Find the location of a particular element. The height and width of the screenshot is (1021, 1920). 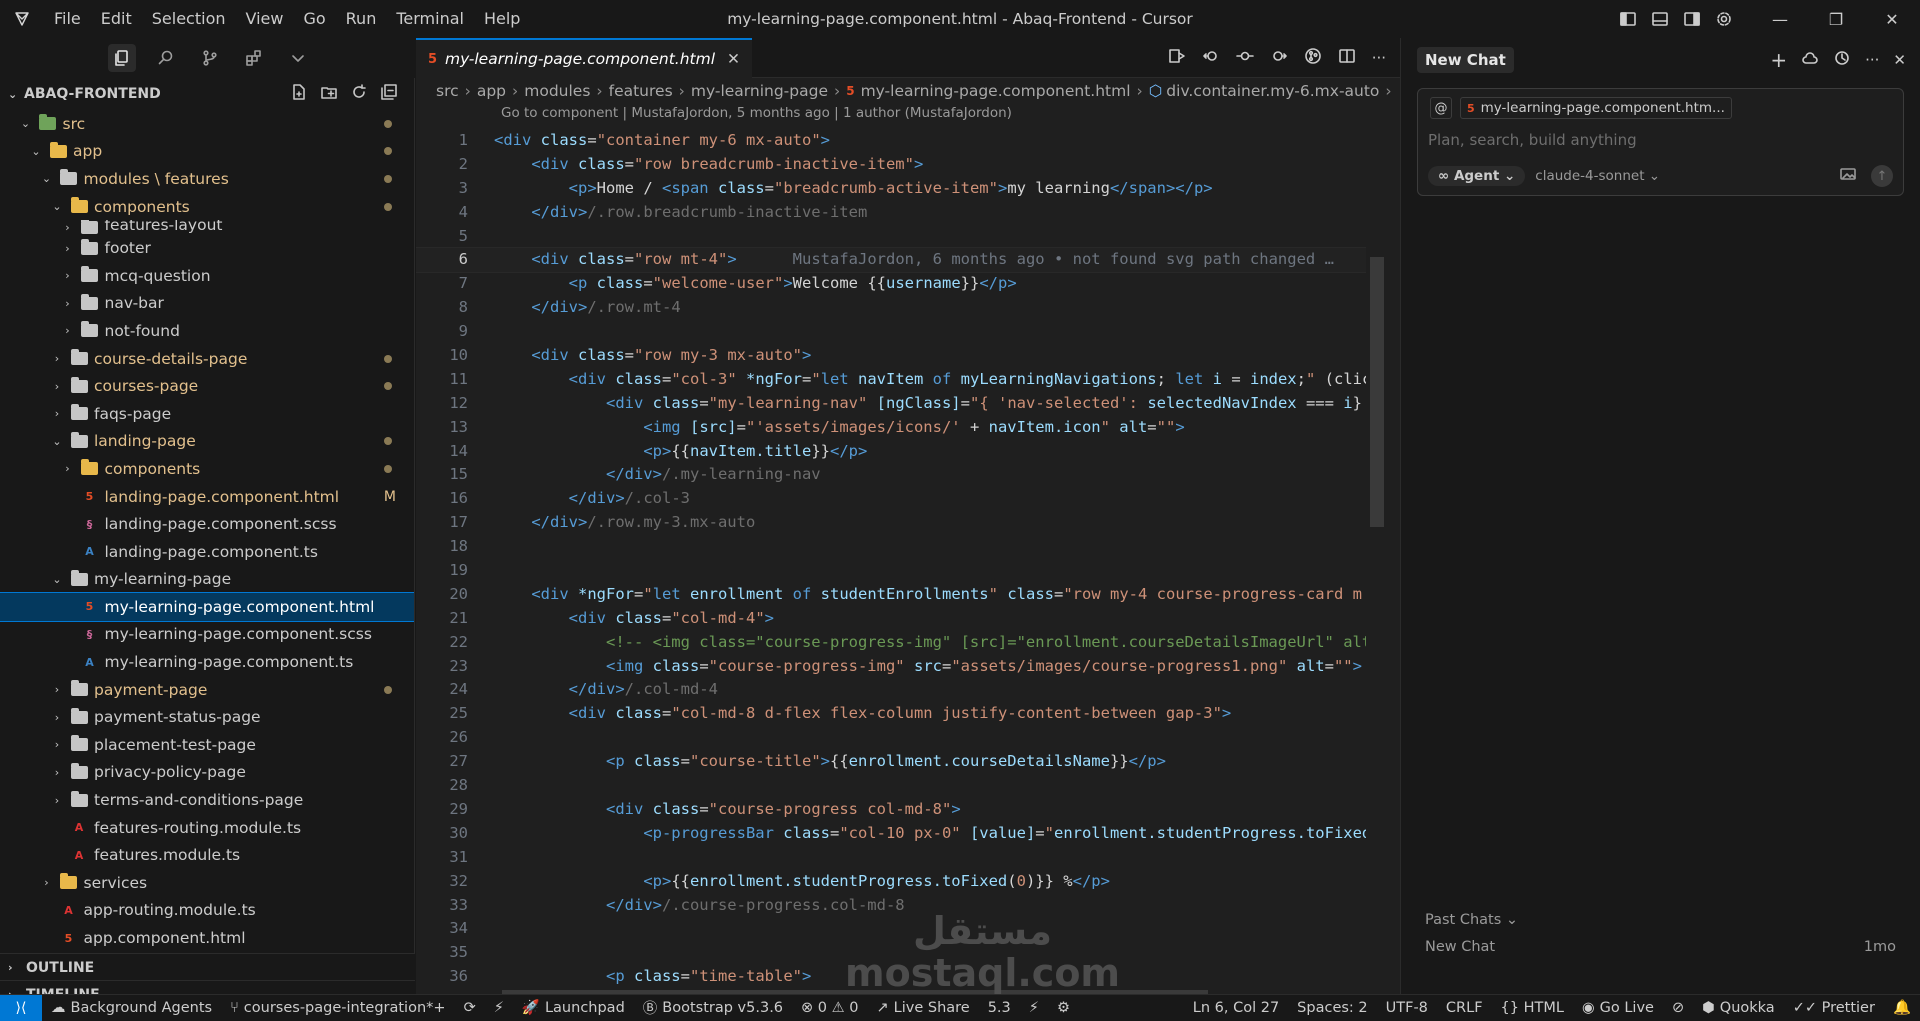

tree-item: › not-found is located at coordinates (207, 331).